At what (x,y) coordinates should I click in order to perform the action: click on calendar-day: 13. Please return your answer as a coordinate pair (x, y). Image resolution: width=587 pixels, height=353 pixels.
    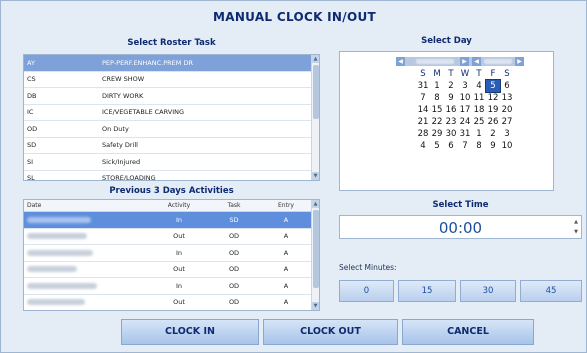
    Looking at the image, I should click on (507, 98).